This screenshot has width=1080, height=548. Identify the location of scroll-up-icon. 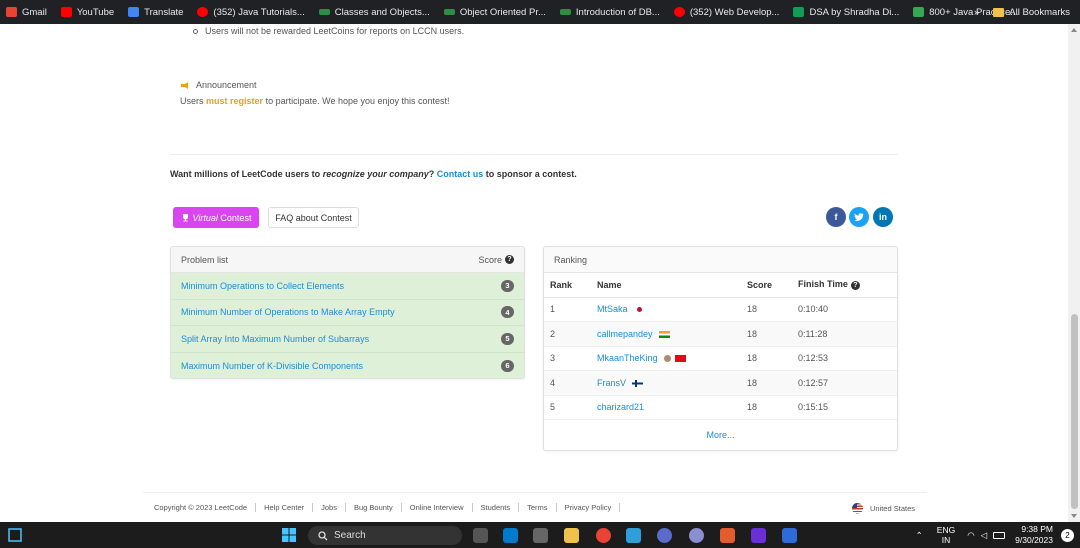
(1074, 30).